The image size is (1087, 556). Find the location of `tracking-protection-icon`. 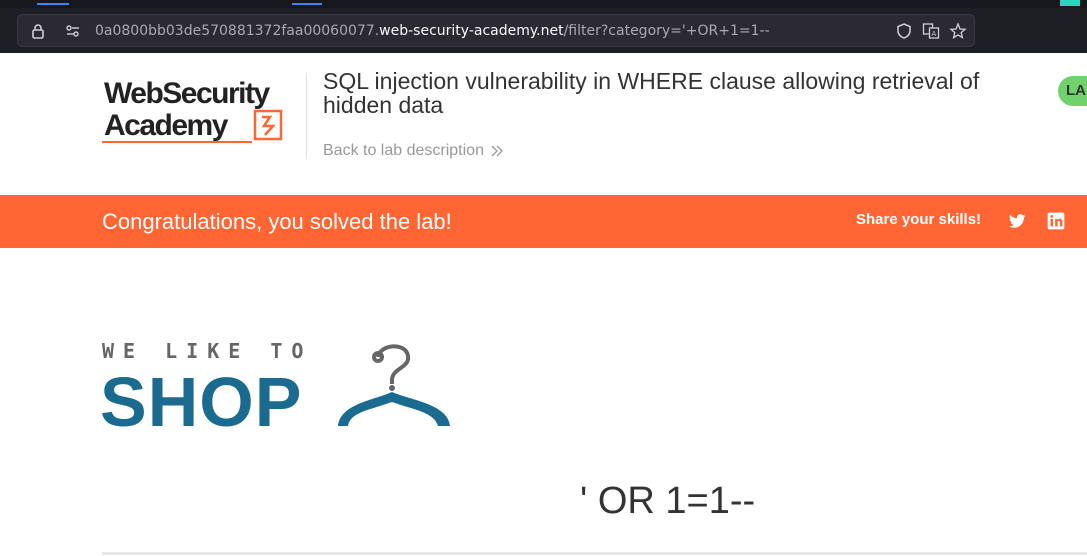

tracking-protection-icon is located at coordinates (904, 31).